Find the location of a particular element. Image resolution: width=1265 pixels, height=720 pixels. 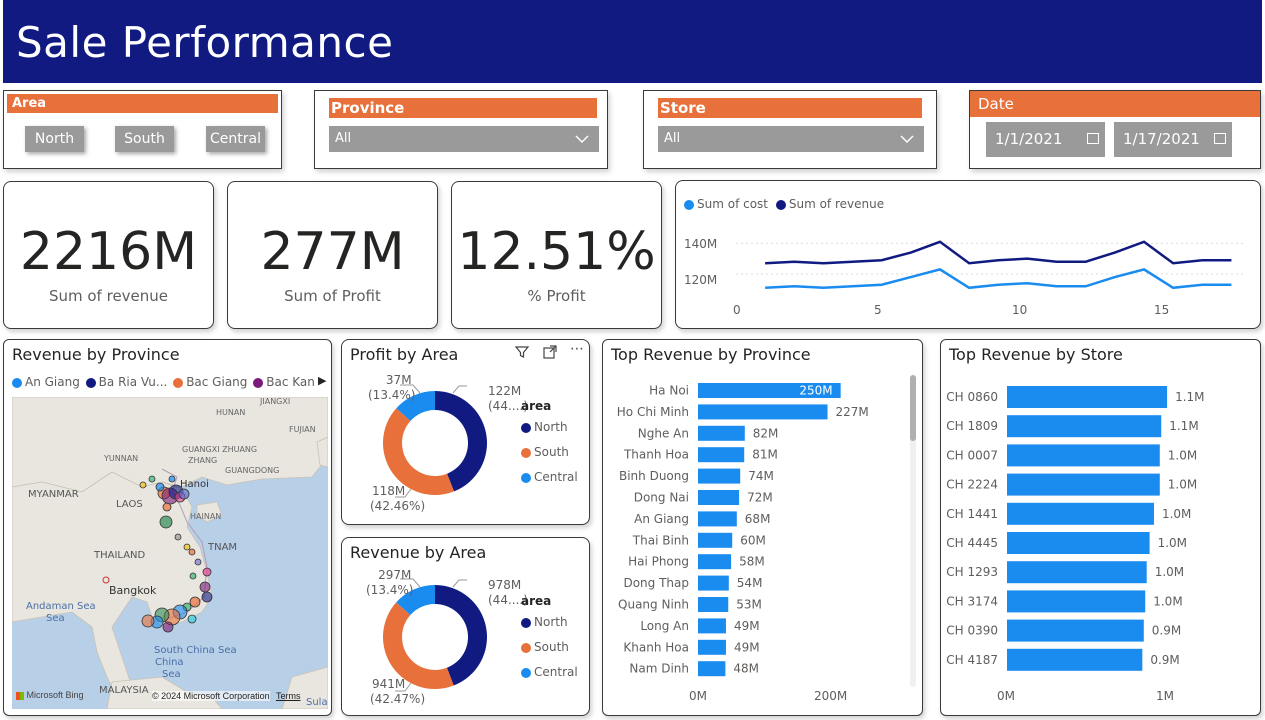

category-label: Ha Noi is located at coordinates (669, 391).